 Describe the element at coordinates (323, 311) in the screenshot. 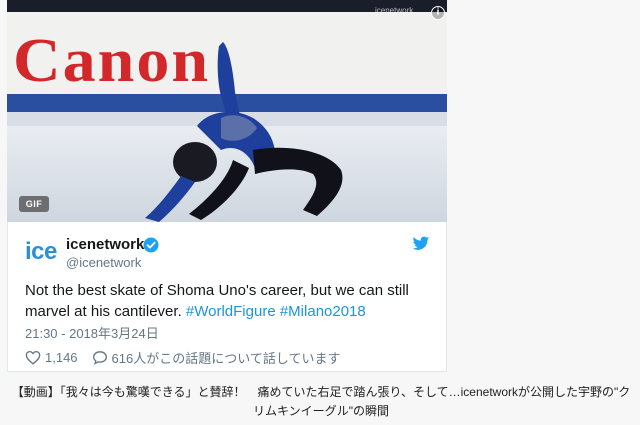

I see `hashtag-milano2018: #Milano2018` at that location.